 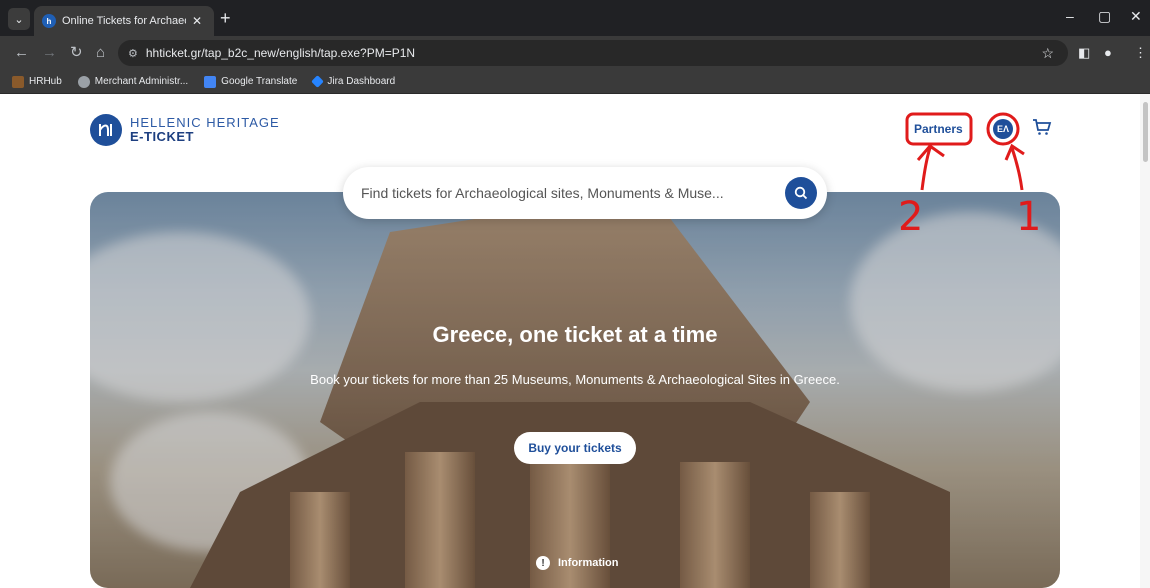 What do you see at coordinates (106, 130) in the screenshot?
I see `logo-mark-icon` at bounding box center [106, 130].